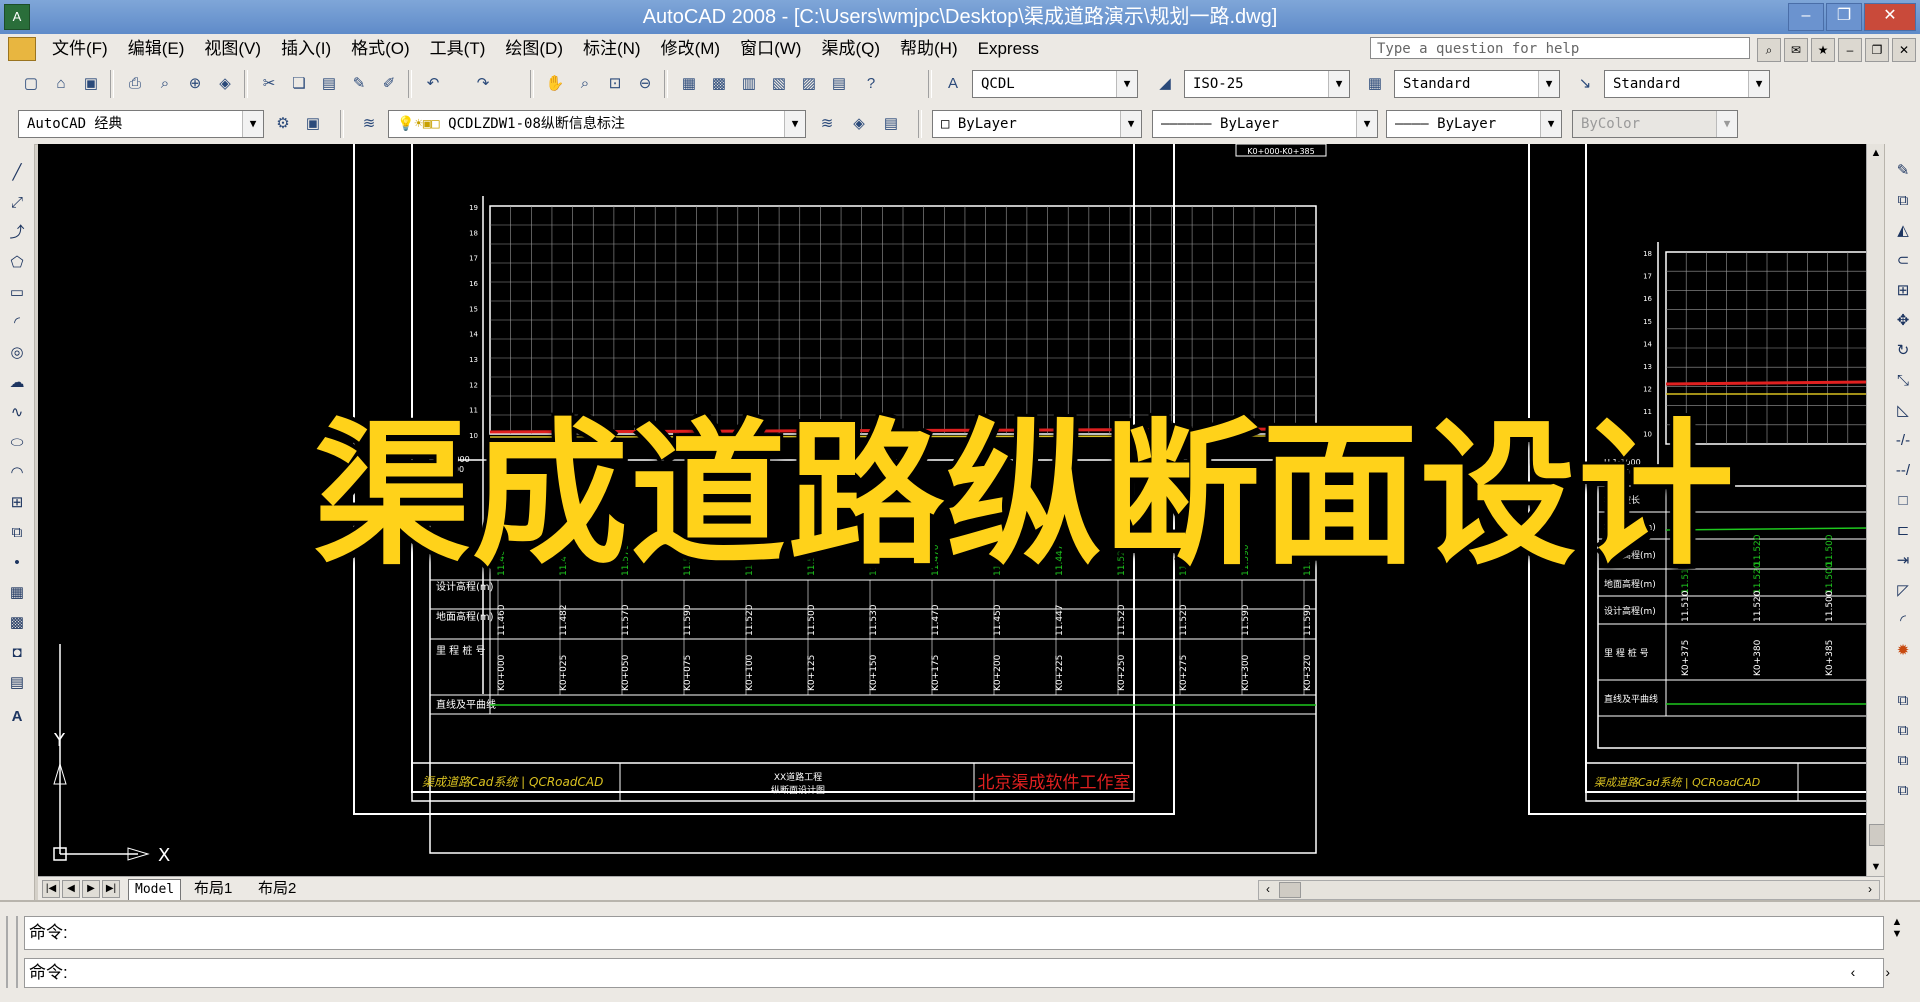 The height and width of the screenshot is (1002, 1920). Describe the element at coordinates (17, 563) in the screenshot. I see `point-icon: •` at that location.